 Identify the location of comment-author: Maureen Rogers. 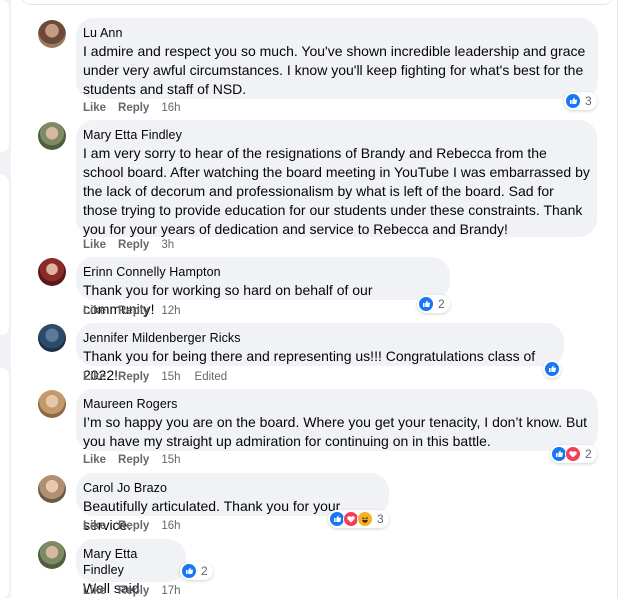
(337, 404).